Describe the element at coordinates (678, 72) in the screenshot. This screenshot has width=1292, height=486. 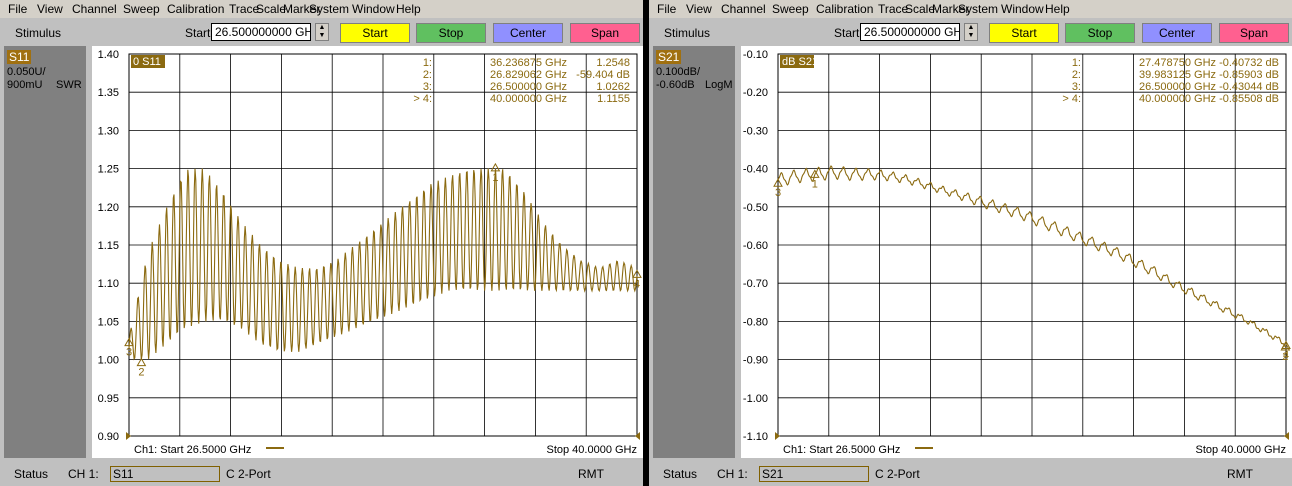
I see `scale-per-div: 0.100dB/` at that location.